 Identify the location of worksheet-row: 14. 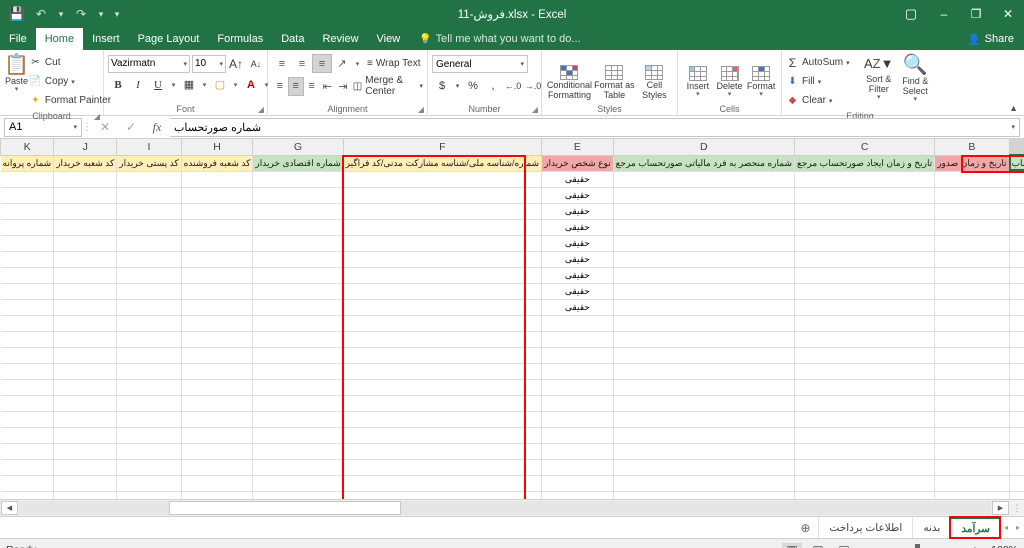
(512, 371).